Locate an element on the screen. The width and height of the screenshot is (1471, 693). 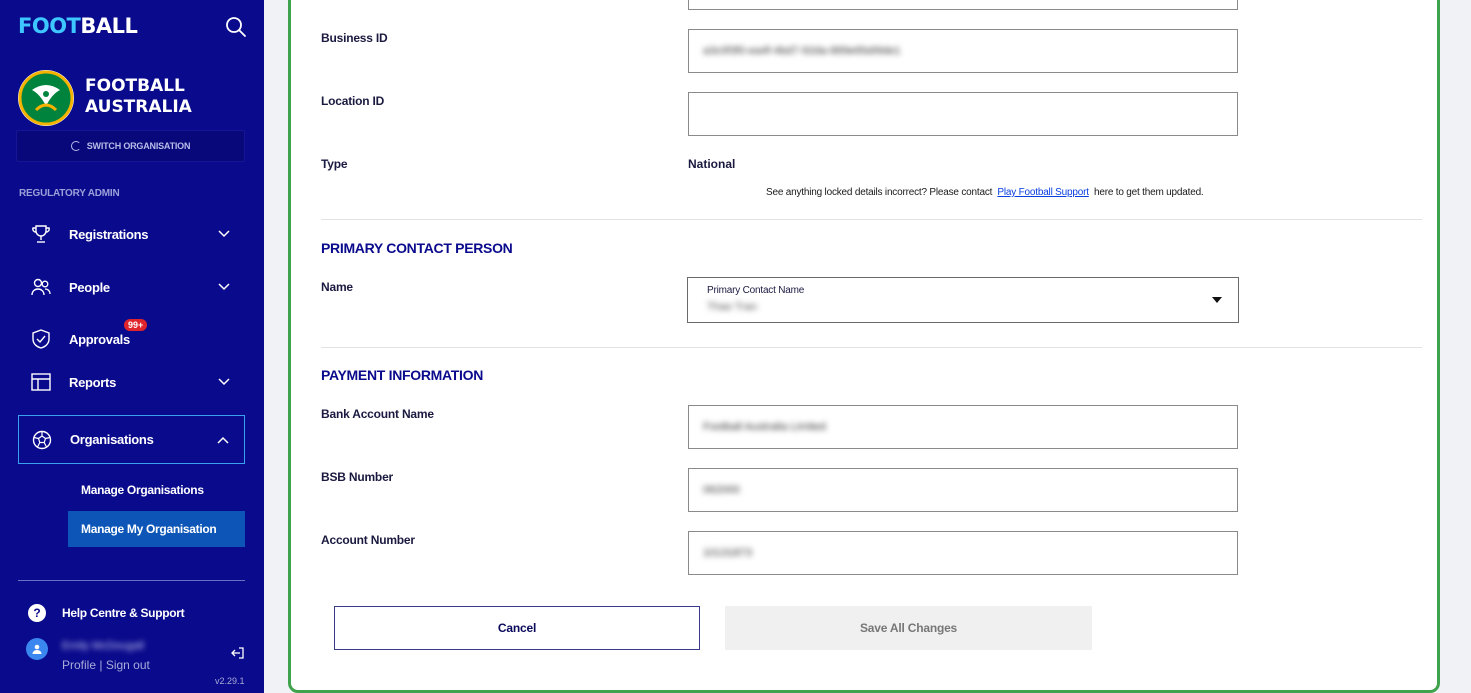
bsb-number-label: BSB Number is located at coordinates (357, 477).